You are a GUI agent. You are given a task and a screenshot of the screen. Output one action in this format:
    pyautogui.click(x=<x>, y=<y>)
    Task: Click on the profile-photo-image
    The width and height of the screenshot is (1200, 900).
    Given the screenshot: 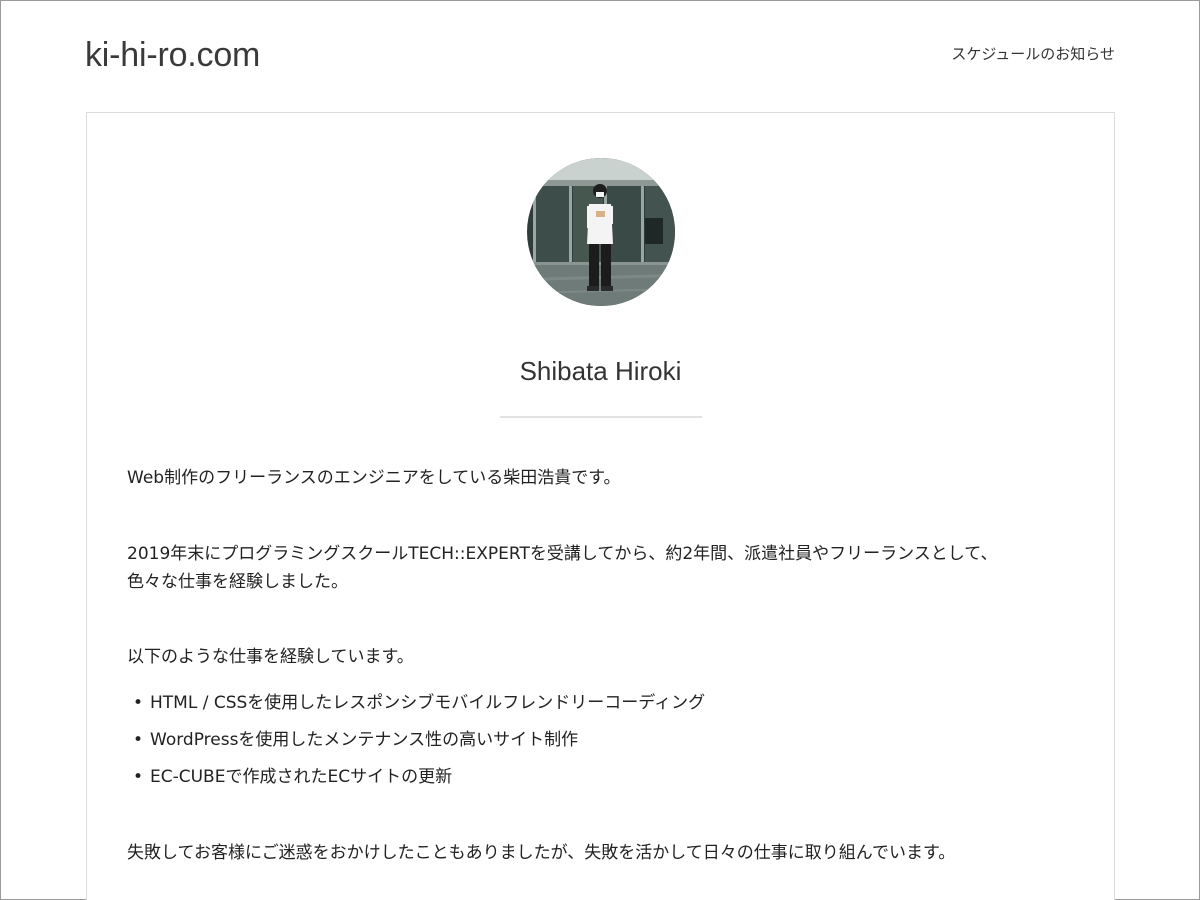 What is the action you would take?
    pyautogui.click(x=601, y=232)
    